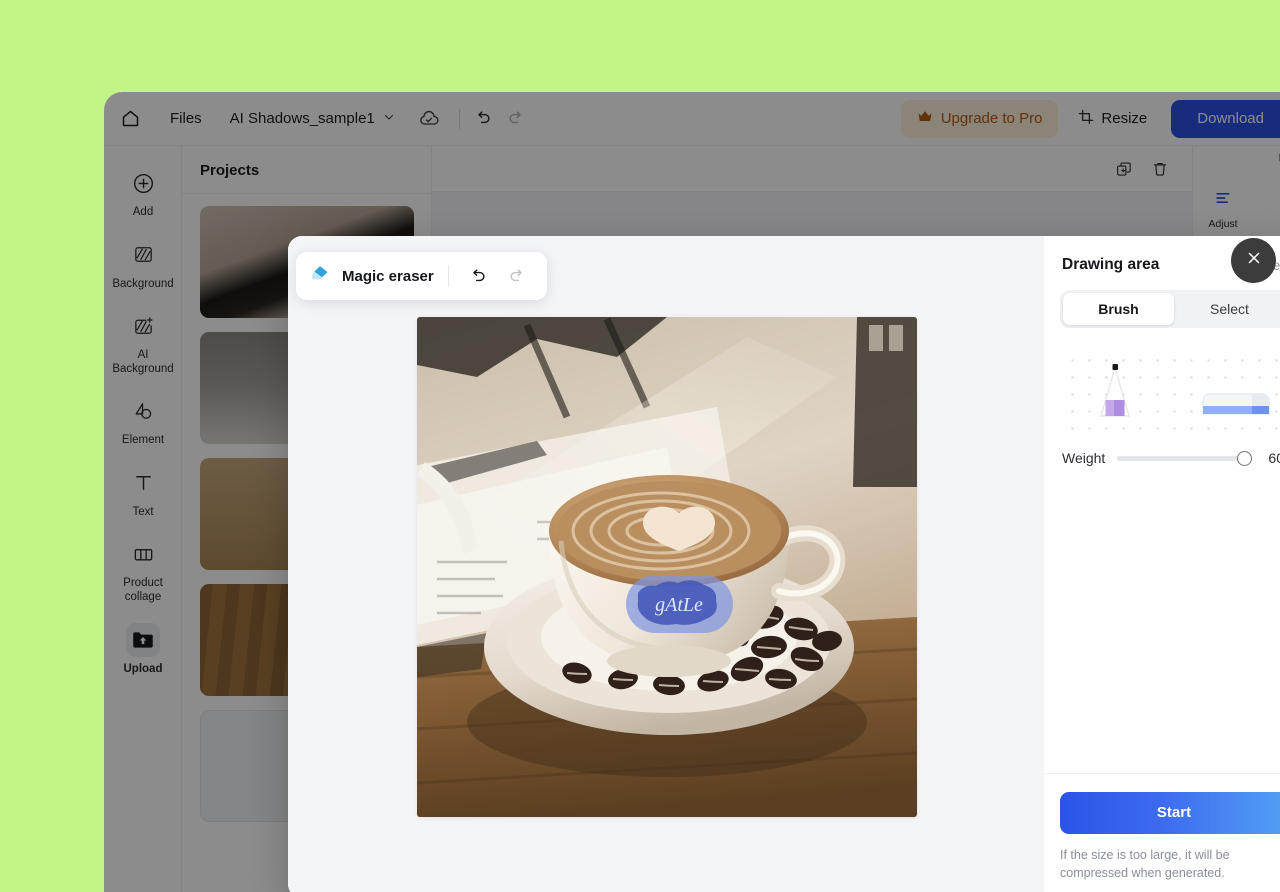  I want to click on magic-eraser-toolbar: Magic eraser, so click(421, 276).